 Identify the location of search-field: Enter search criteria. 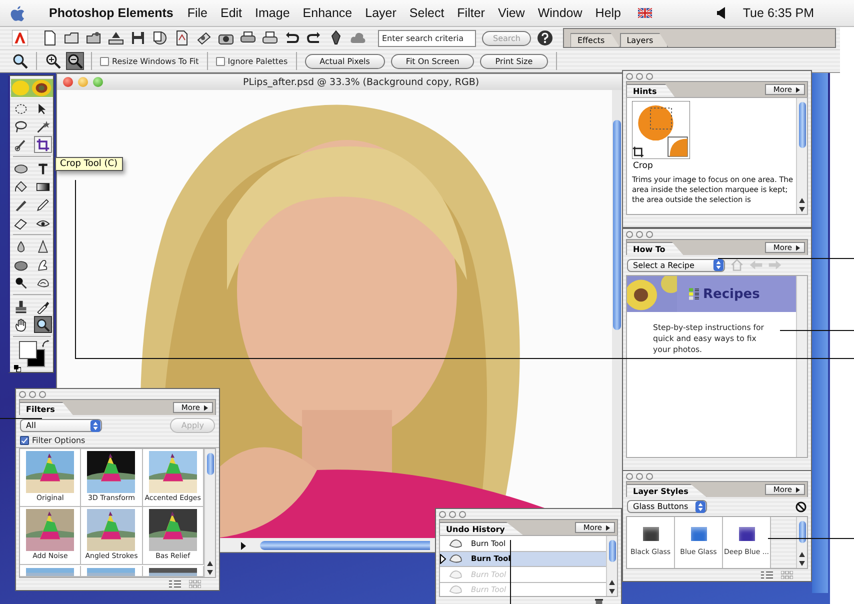
(427, 38).